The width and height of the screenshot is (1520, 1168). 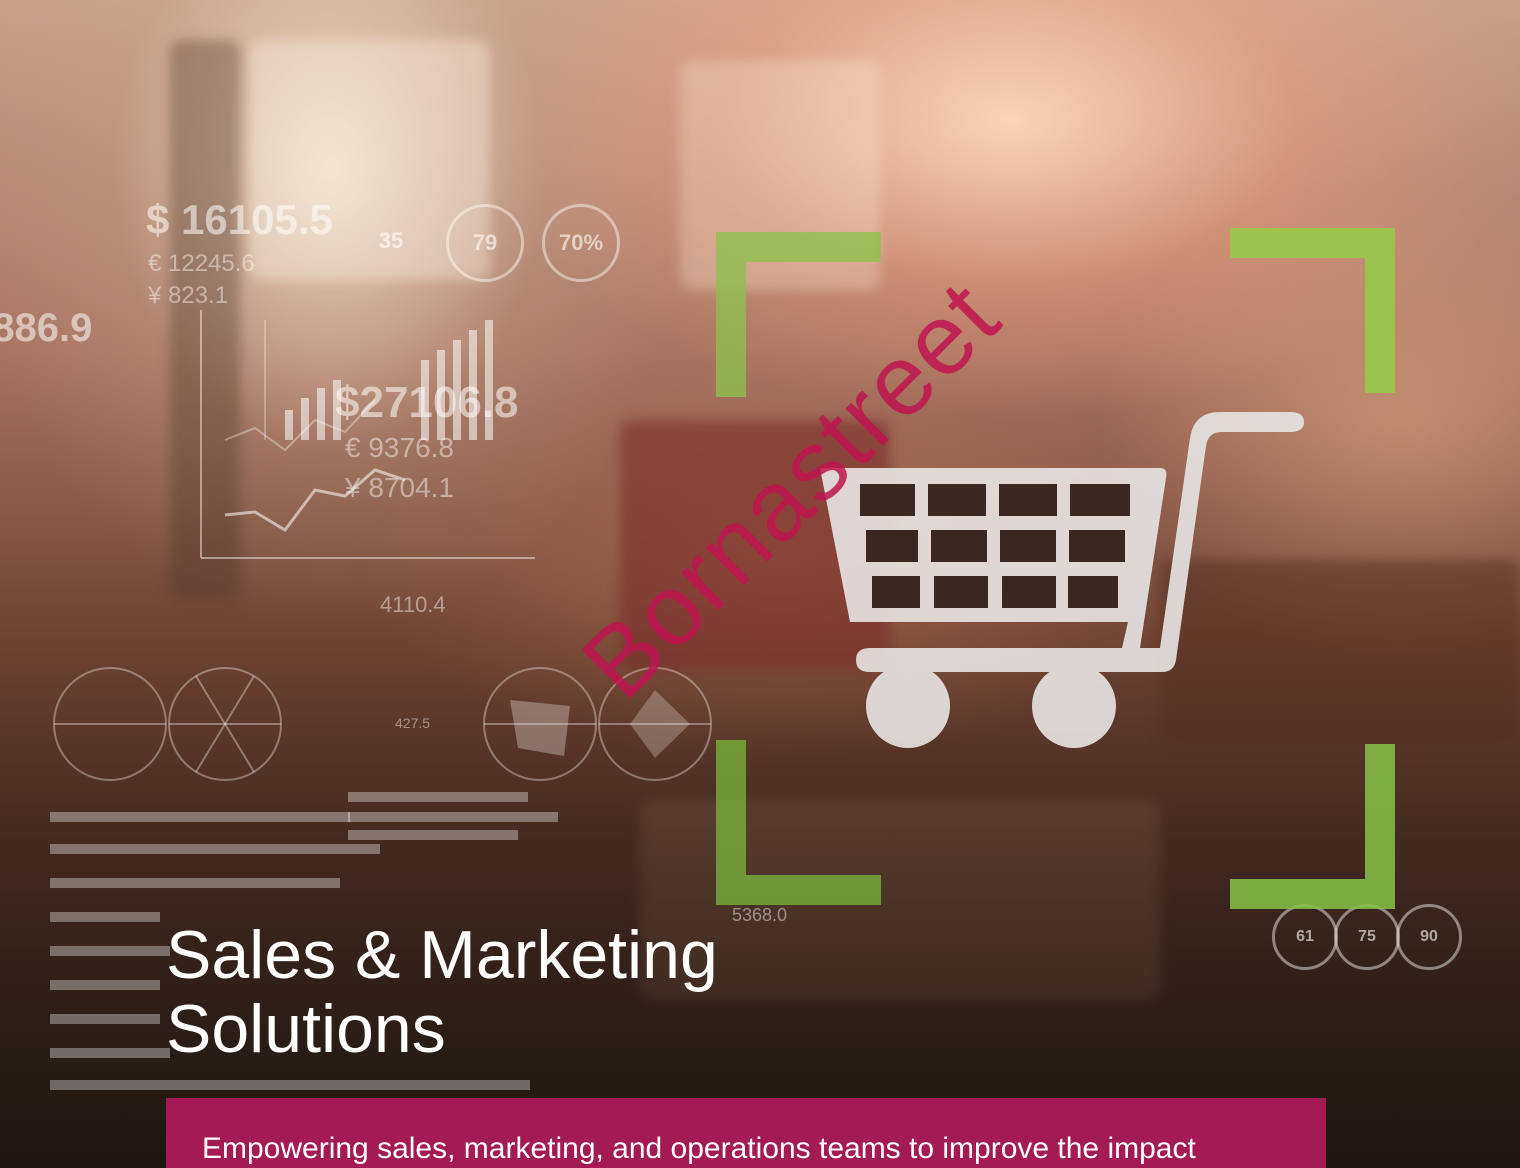 I want to click on overlay-figure: 5368.0, so click(x=760, y=915).